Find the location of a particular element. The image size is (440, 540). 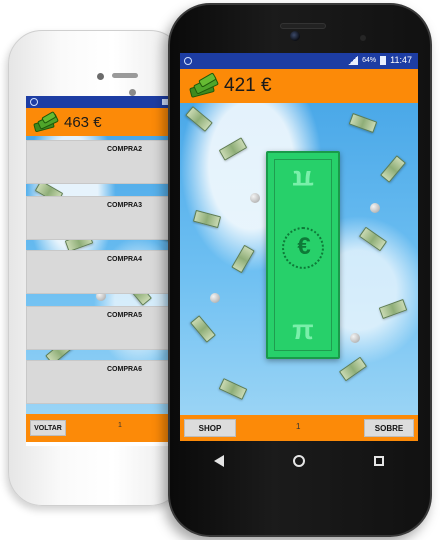

buy-item-label: COMPRA3 is located at coordinates (125, 205).